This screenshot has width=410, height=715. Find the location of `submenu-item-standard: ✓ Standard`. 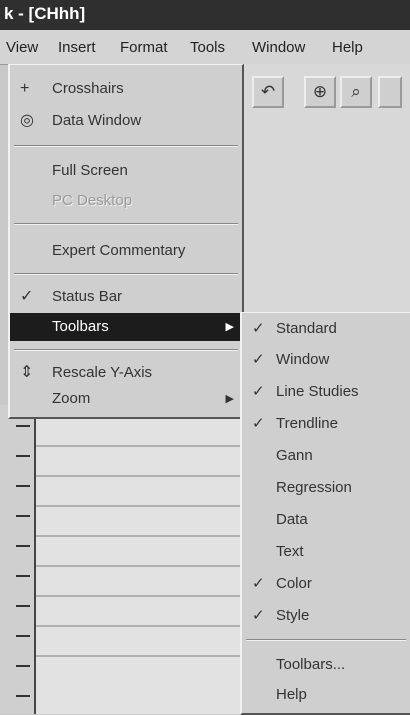

submenu-item-standard: ✓ Standard is located at coordinates (326, 328).